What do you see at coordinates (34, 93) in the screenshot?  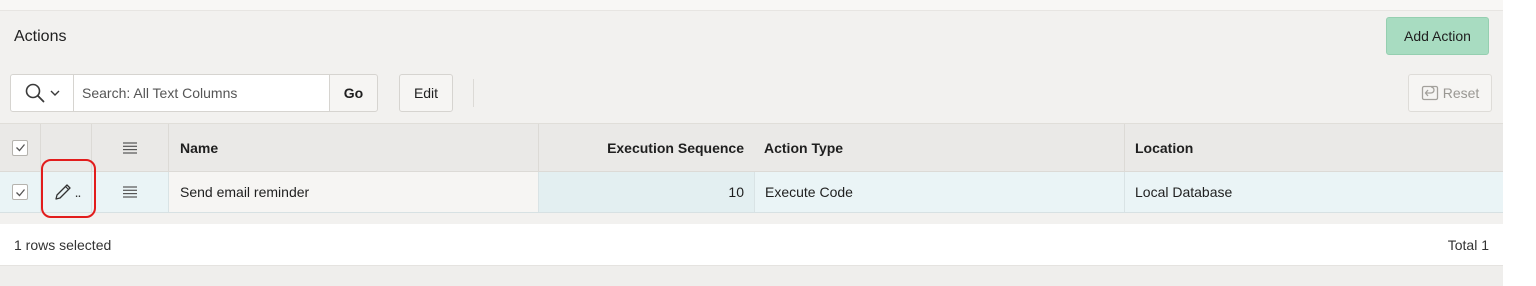 I see `search-icon` at bounding box center [34, 93].